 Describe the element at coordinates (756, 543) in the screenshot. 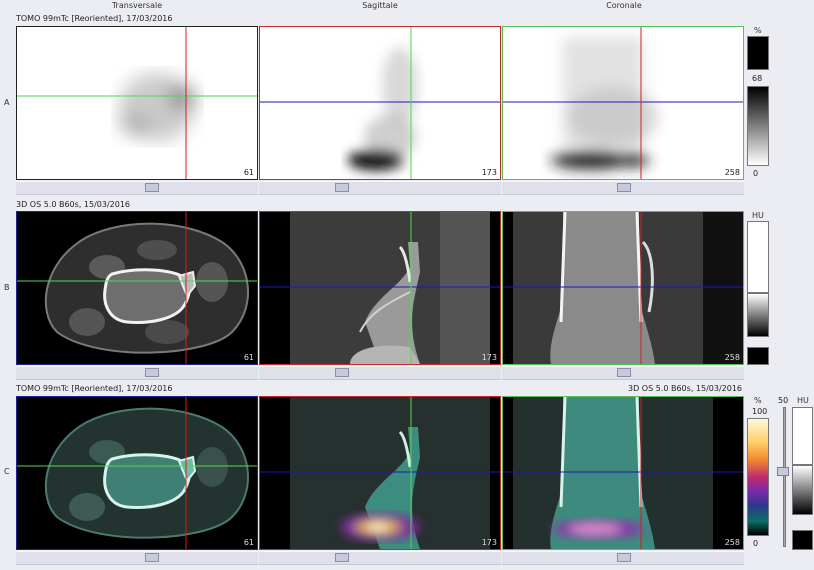

I see `colorbar-c-pct-min-label: 0` at that location.